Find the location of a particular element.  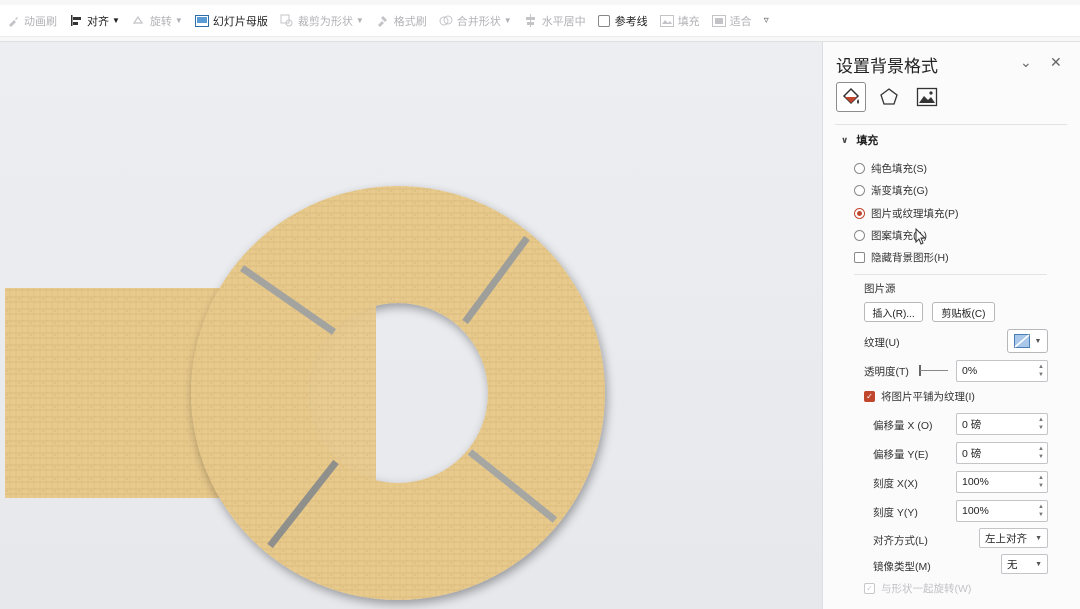

tab-picture is located at coordinates (927, 97).